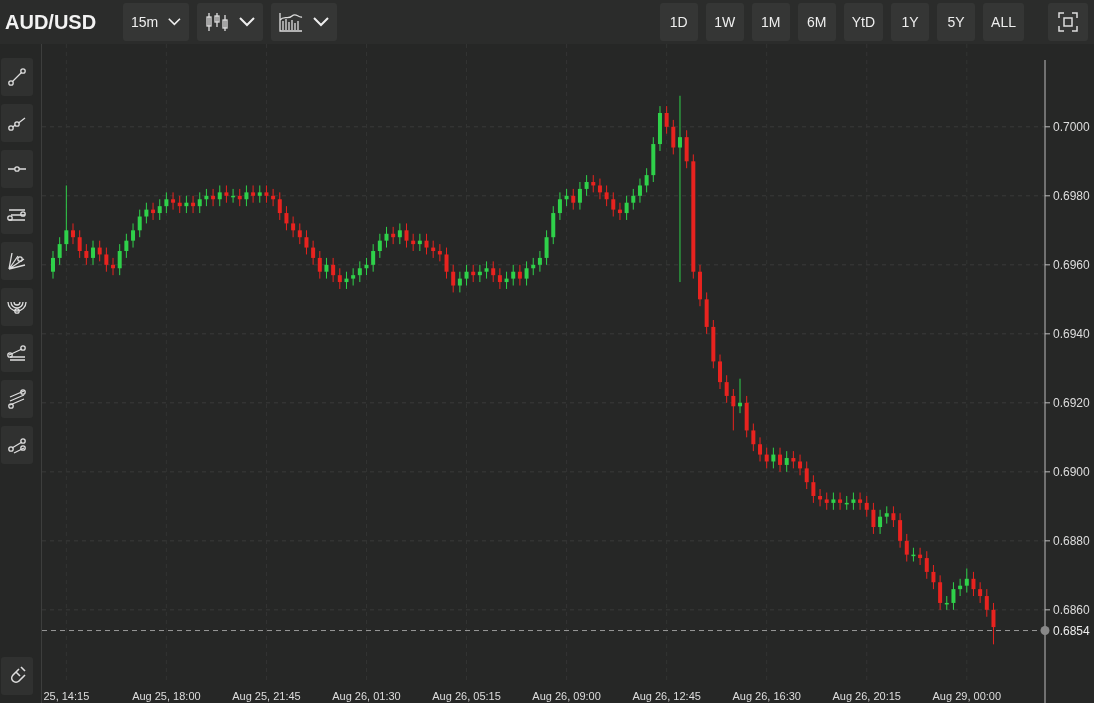 This screenshot has height=703, width=1094. What do you see at coordinates (724, 22) in the screenshot?
I see `range-button: 1W` at bounding box center [724, 22].